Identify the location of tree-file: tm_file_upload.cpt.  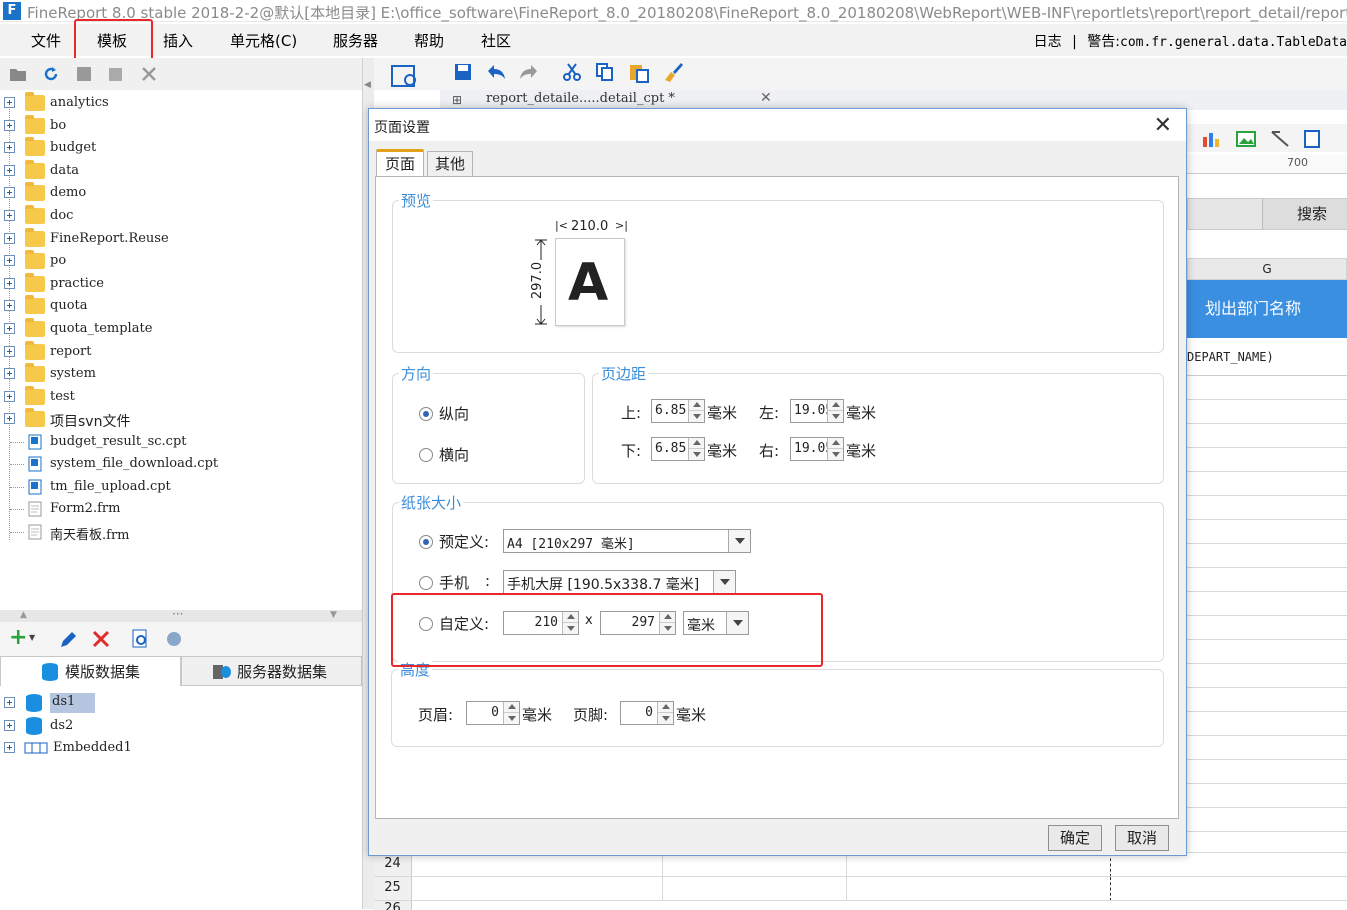
(181, 487).